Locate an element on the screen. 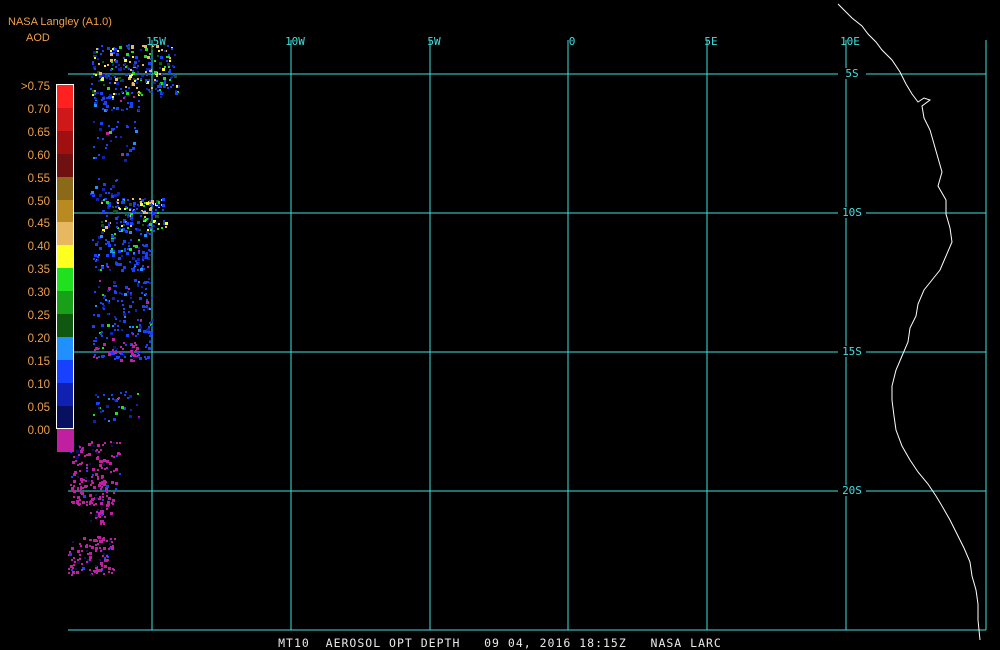 The width and height of the screenshot is (1000, 650). longitude-label: 5W is located at coordinates (434, 41).